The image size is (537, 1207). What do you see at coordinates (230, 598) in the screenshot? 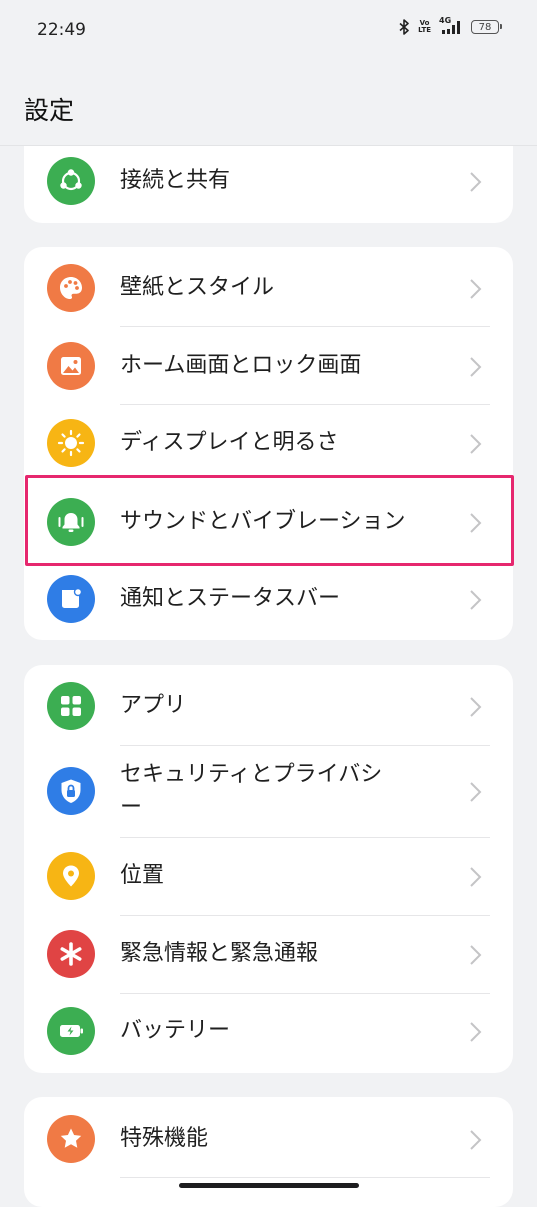
I see `settings-item-label: 通知とステータスバー` at bounding box center [230, 598].